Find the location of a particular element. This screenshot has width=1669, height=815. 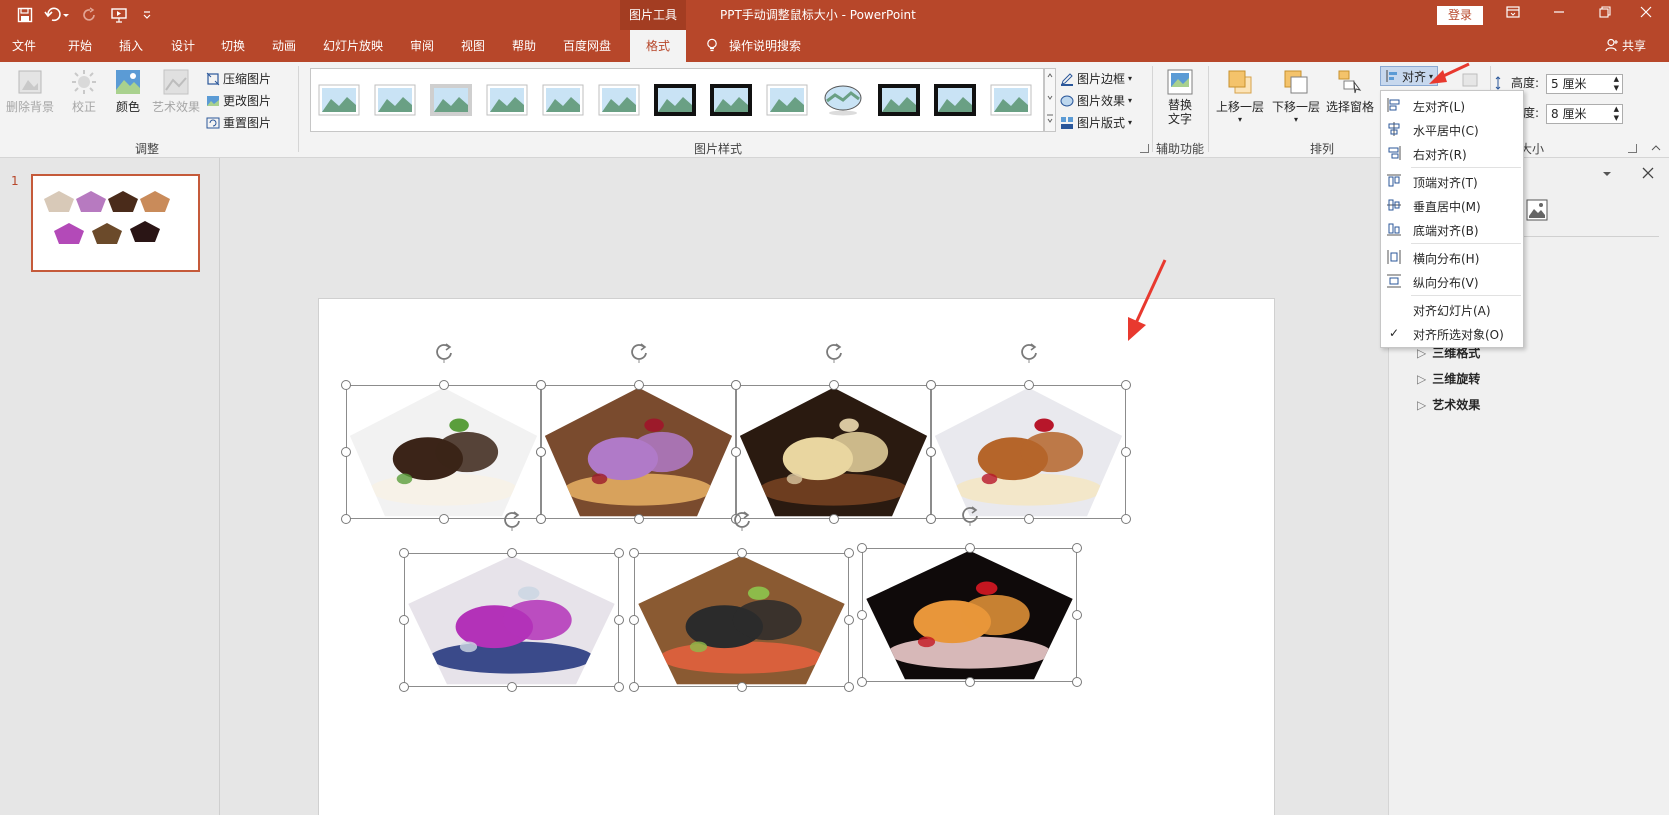

pane-close-icon is located at coordinates (1648, 173).